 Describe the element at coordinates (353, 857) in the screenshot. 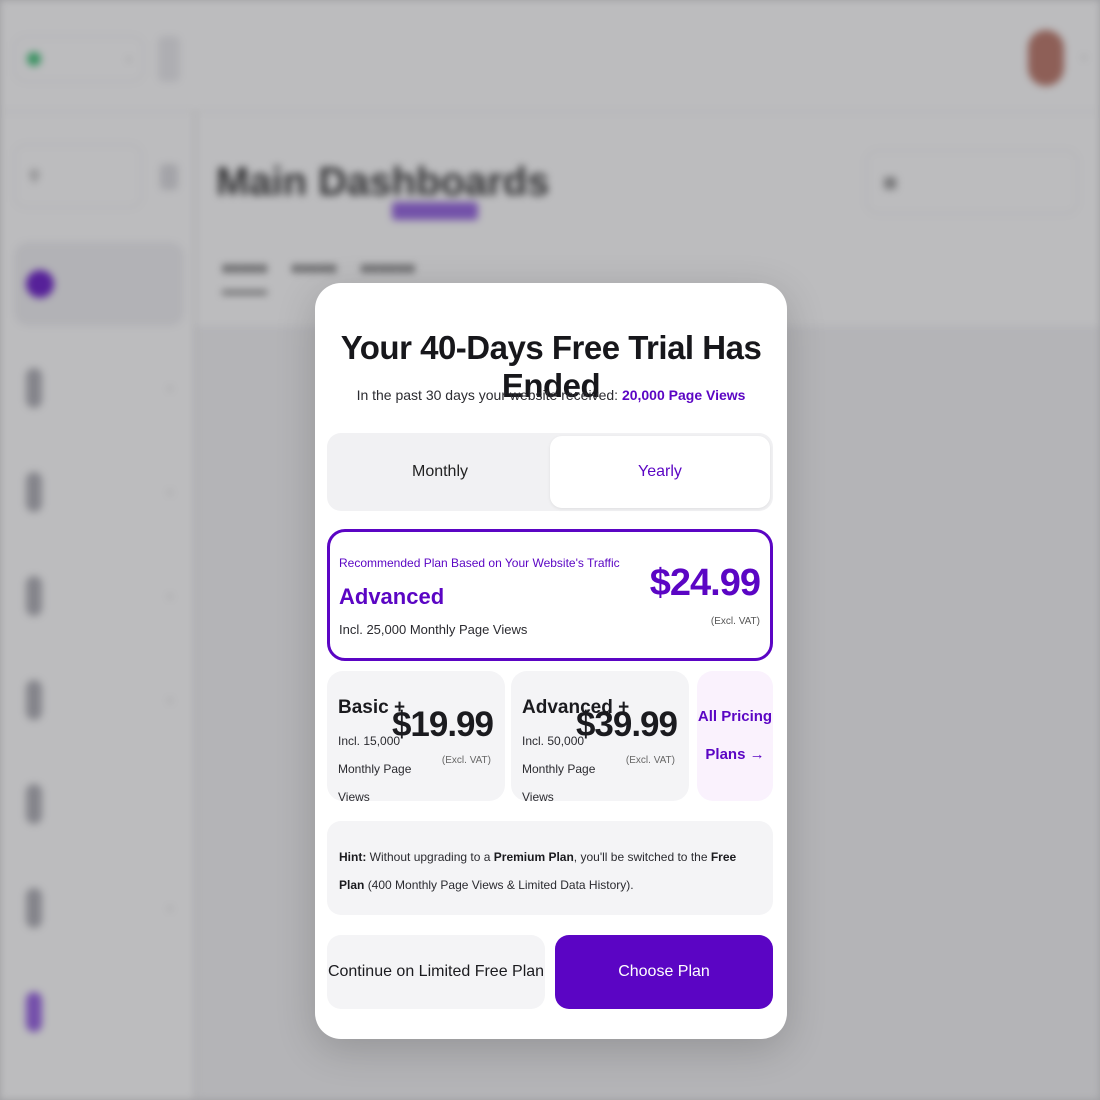

I see `hint-label: Hint:` at that location.